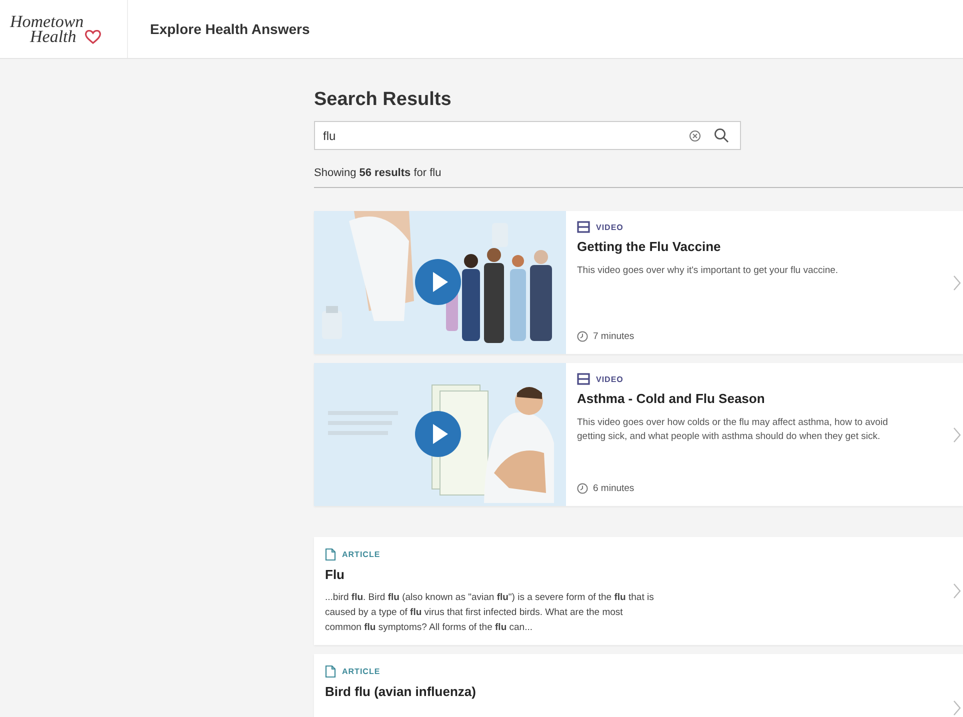 This screenshot has width=963, height=717. What do you see at coordinates (638, 177) in the screenshot?
I see `results-summary: Showing 56 results for flu` at bounding box center [638, 177].